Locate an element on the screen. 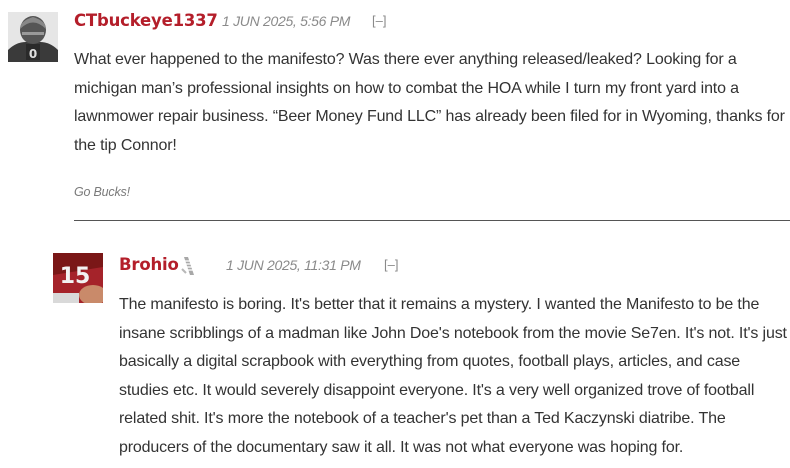  svg-text: 15 is located at coordinates (75, 276).